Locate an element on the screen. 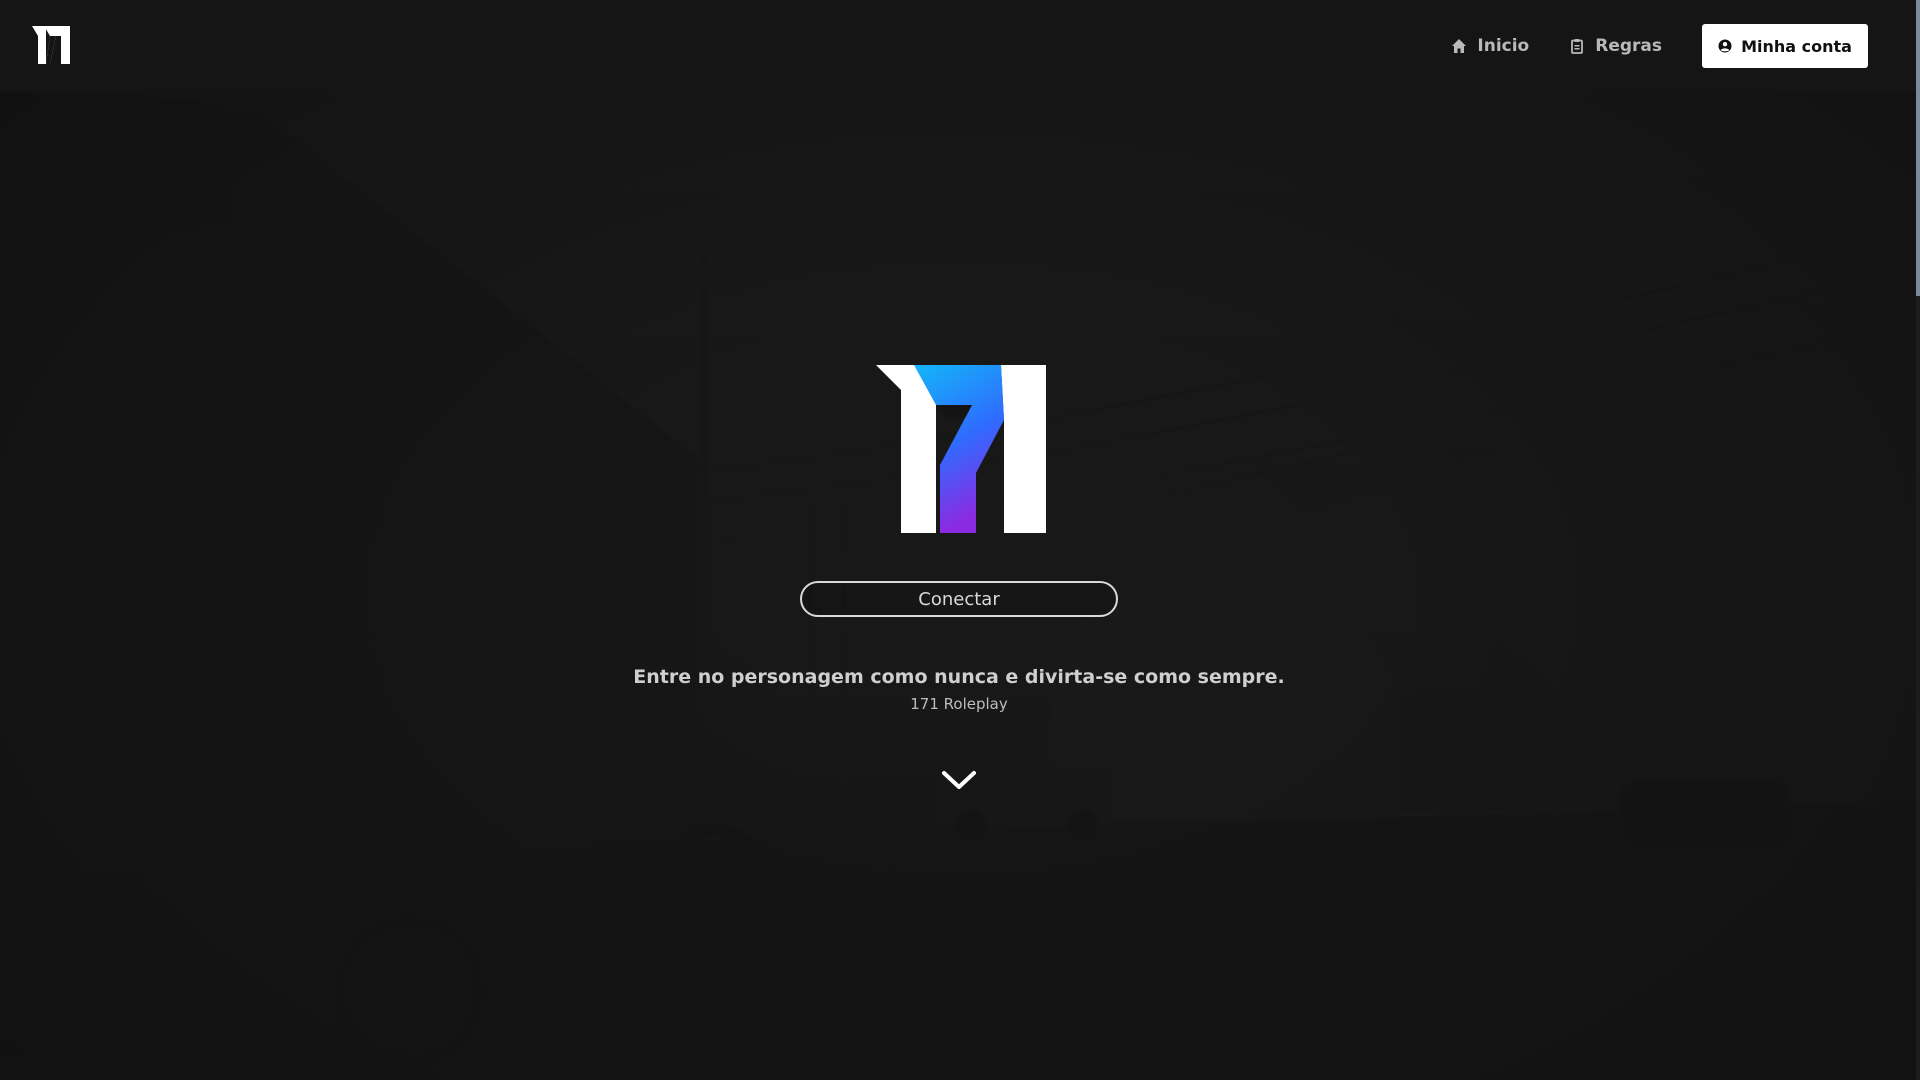  account-button: Minha conta is located at coordinates (1785, 46).